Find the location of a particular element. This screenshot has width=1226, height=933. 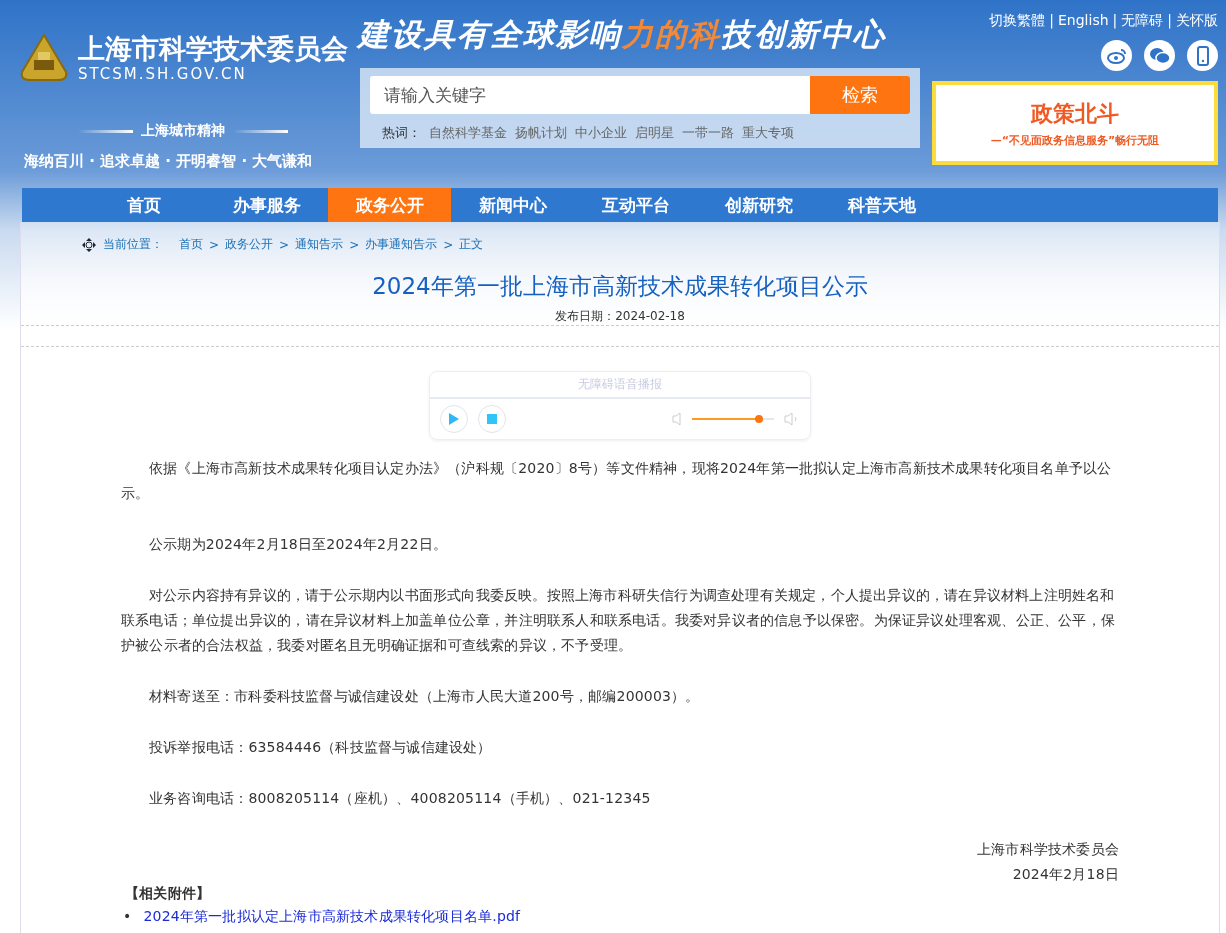

top-link: 无障碍 is located at coordinates (1142, 21).